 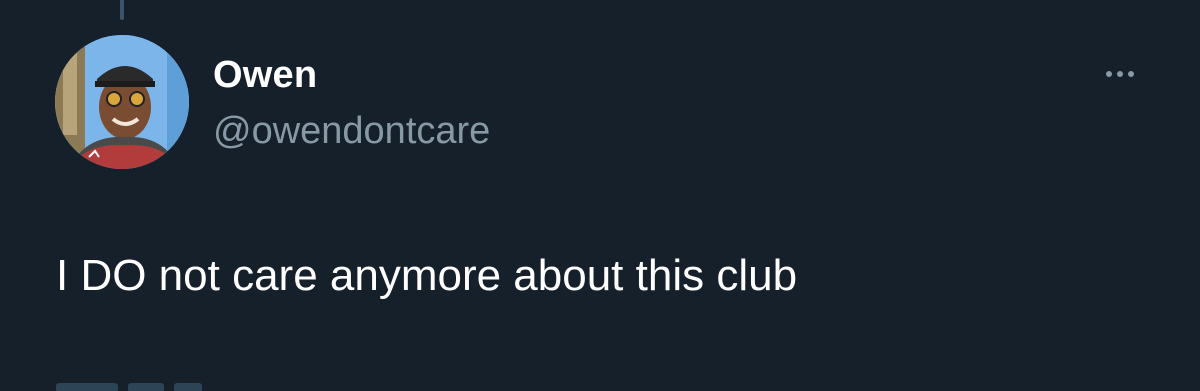 What do you see at coordinates (427, 275) in the screenshot?
I see `tweet-text: I DO not care anymore about this club` at bounding box center [427, 275].